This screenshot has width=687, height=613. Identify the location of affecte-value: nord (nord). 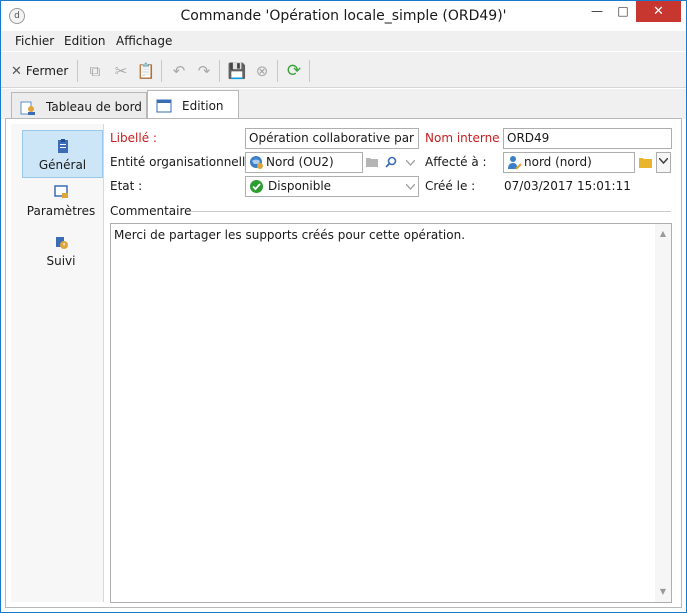
(558, 162).